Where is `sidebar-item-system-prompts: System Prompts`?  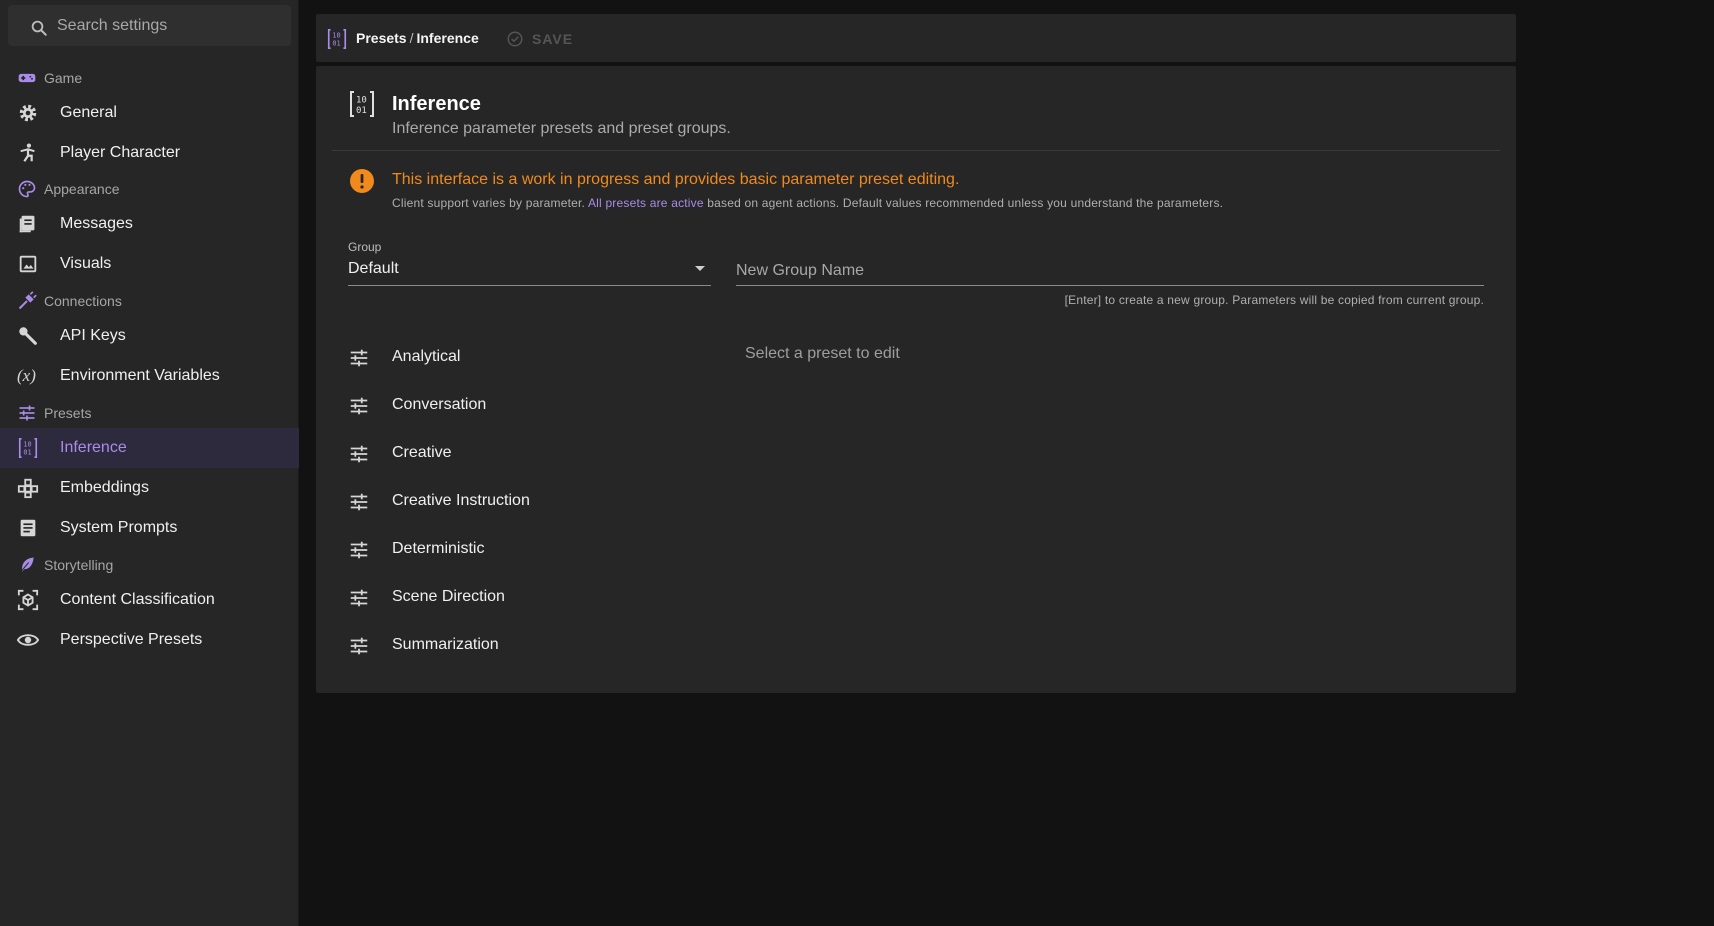 sidebar-item-system-prompts: System Prompts is located at coordinates (149, 528).